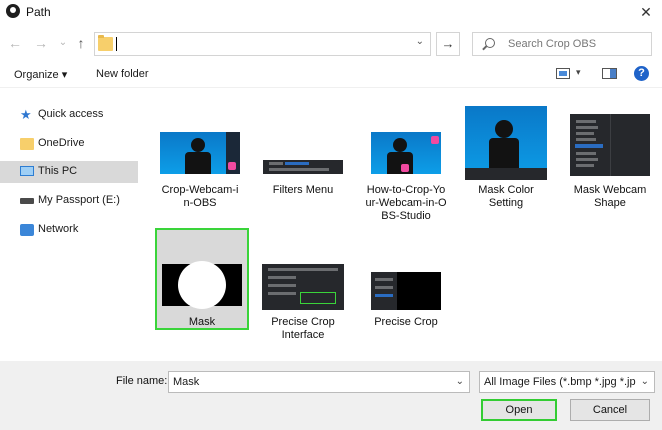  Describe the element at coordinates (303, 328) in the screenshot. I see `file-name: Precise Crop Interface` at that location.